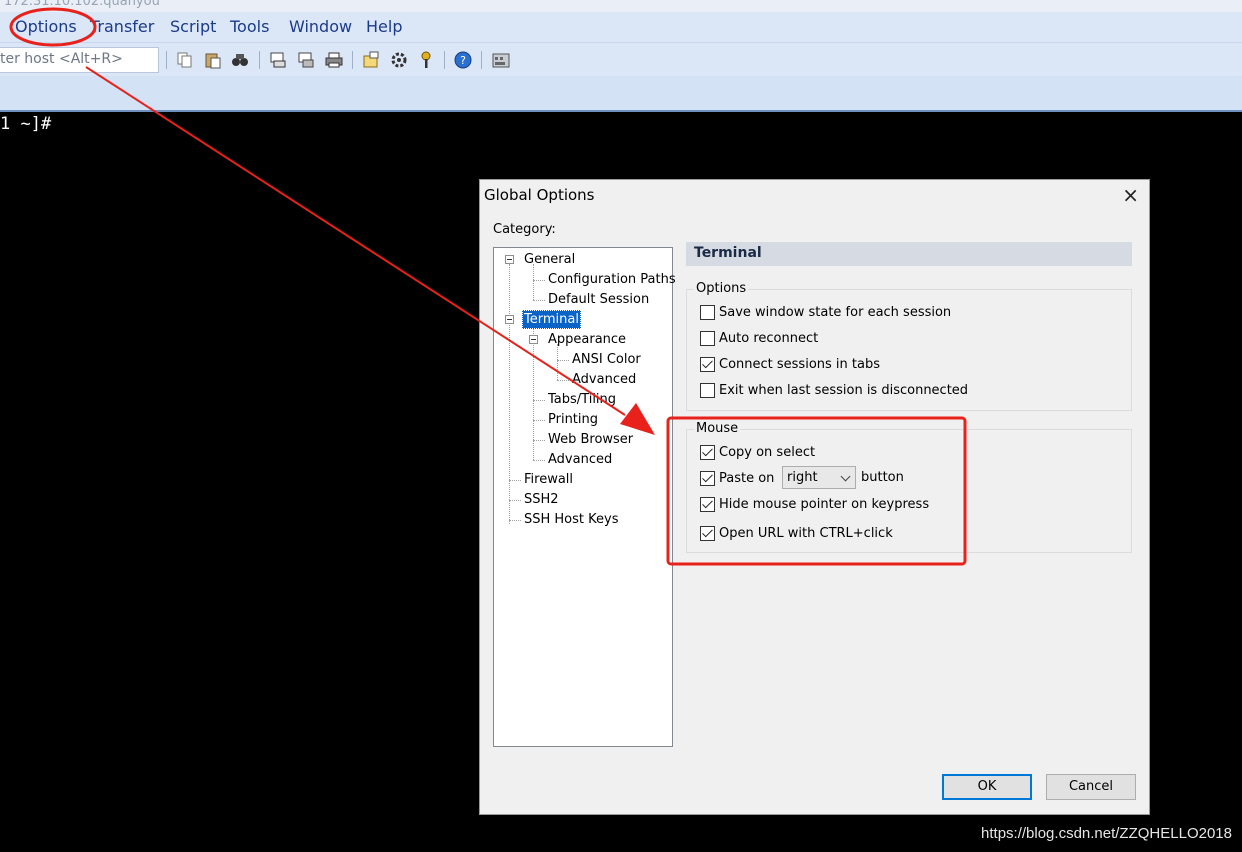 This screenshot has height=852, width=1242. Describe the element at coordinates (845, 476) in the screenshot. I see `chevron-down-icon` at that location.